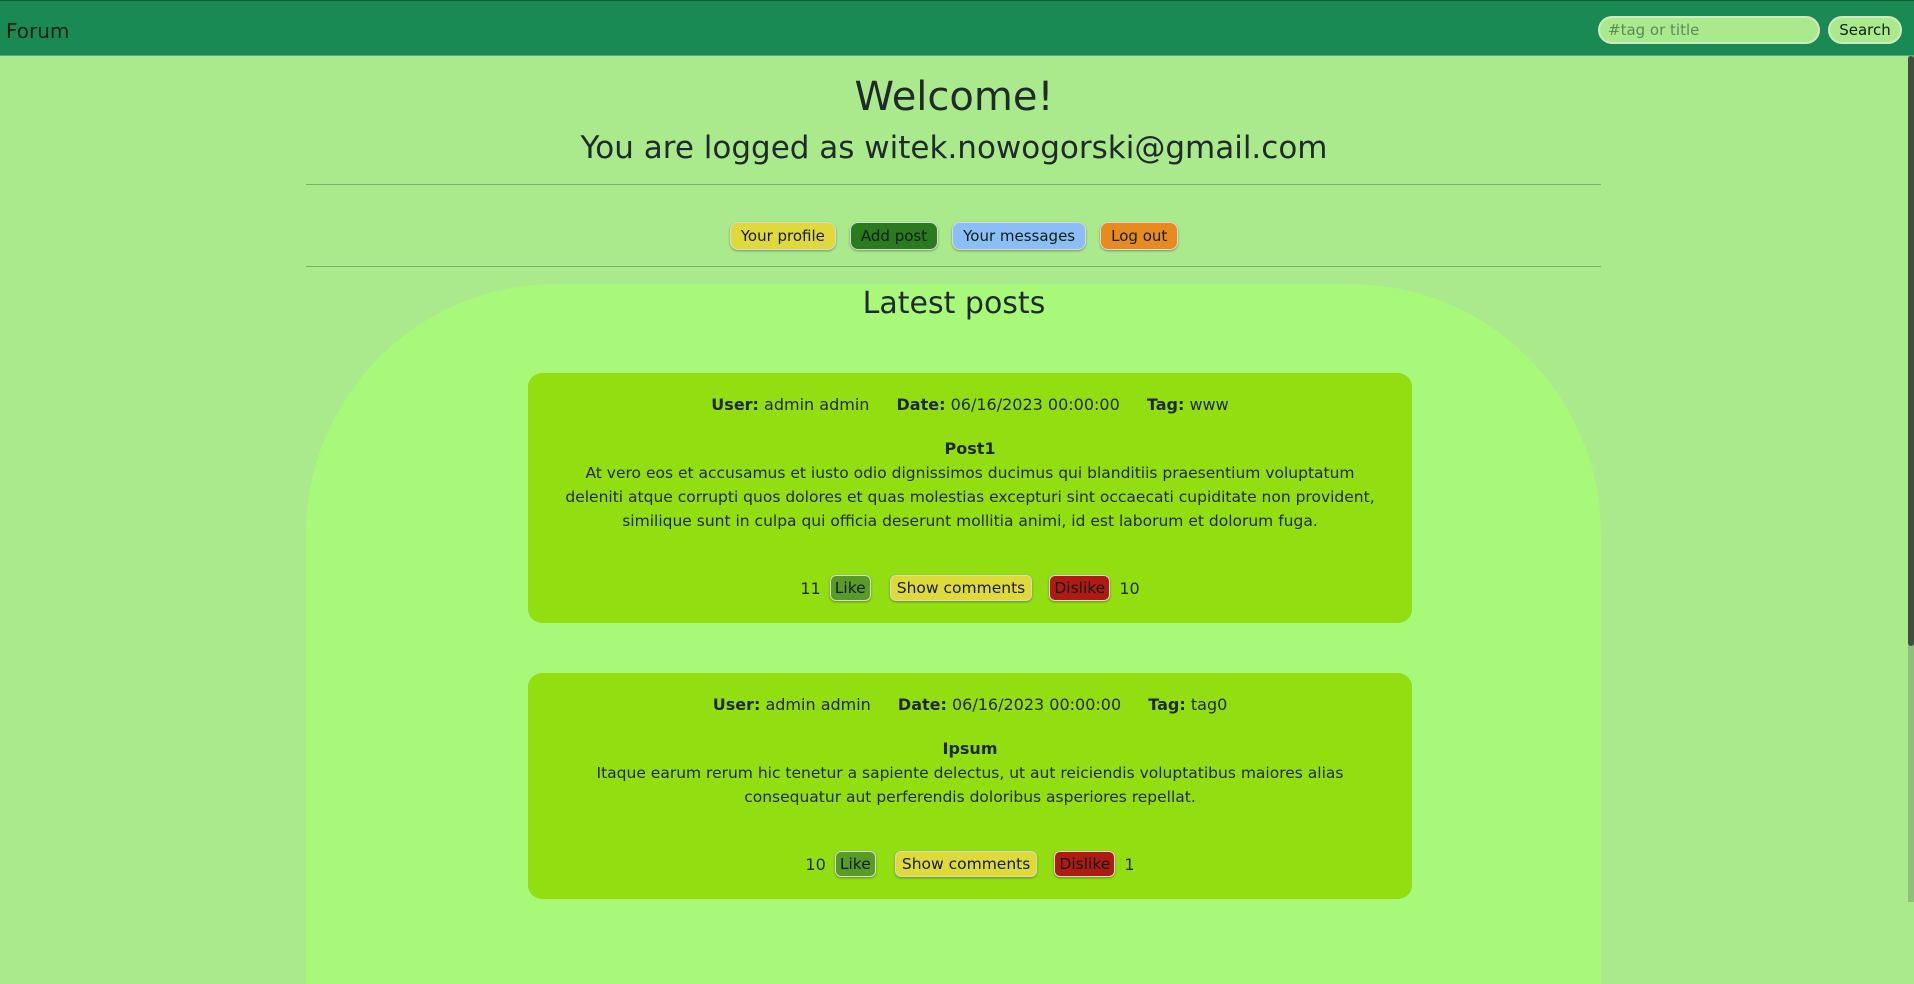  I want to click on dislike-count: 1, so click(1129, 864).